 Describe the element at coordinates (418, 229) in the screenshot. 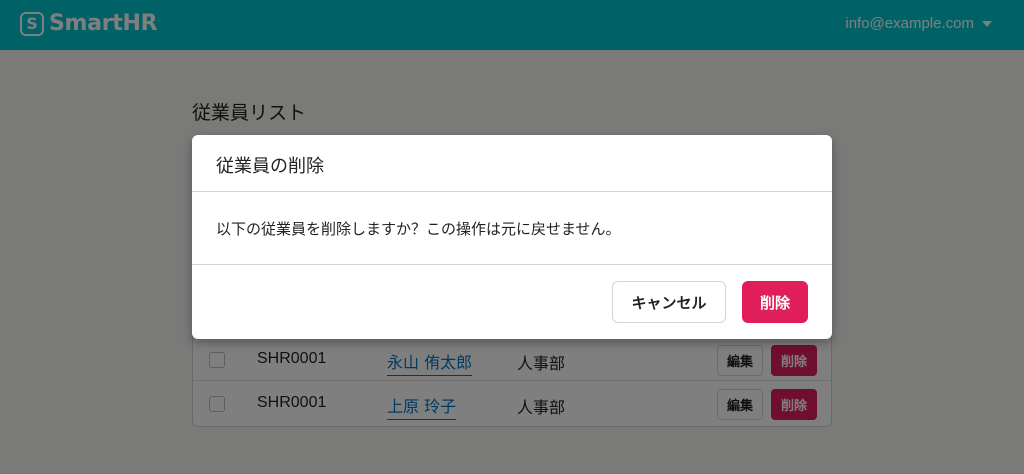

I see `dialog-message: 以下の従業員を削除しますか？この操作は元に戻せません。` at that location.